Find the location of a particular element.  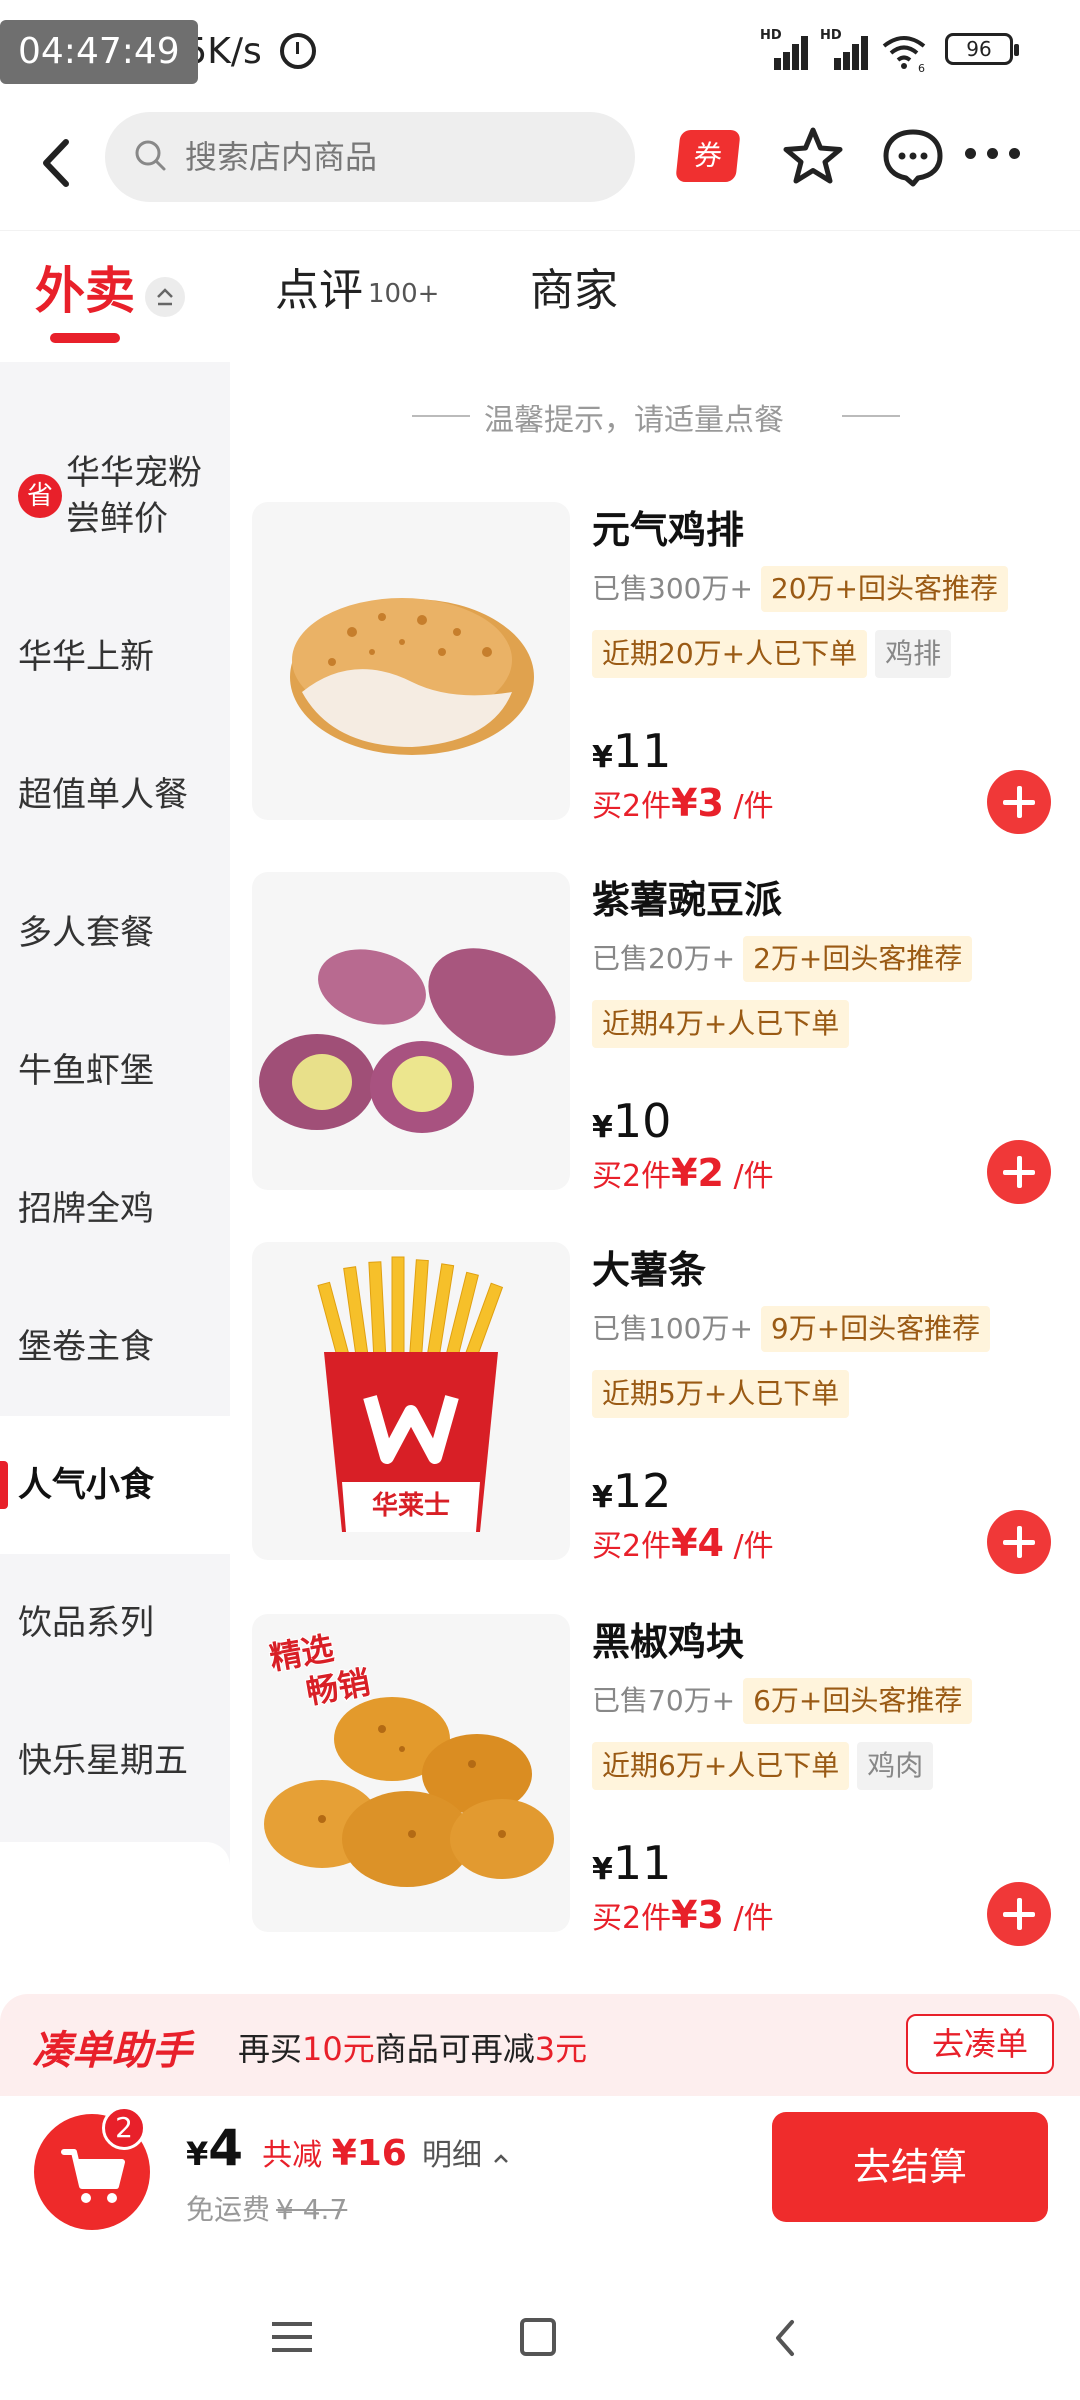

tip-text: 温馨提示，请适量点餐 is located at coordinates (634, 420).